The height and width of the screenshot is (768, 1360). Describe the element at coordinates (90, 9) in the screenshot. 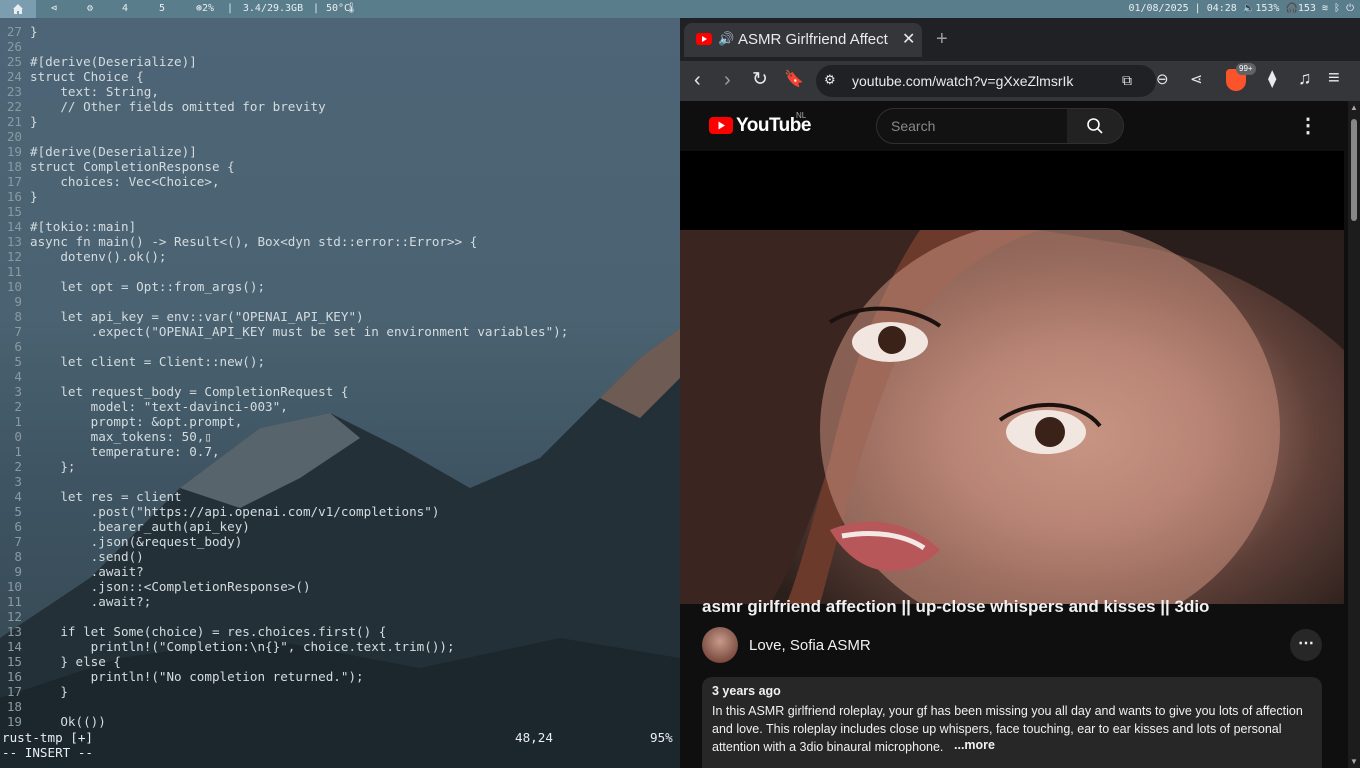

I see `gamepad-icon: ⚙` at that location.